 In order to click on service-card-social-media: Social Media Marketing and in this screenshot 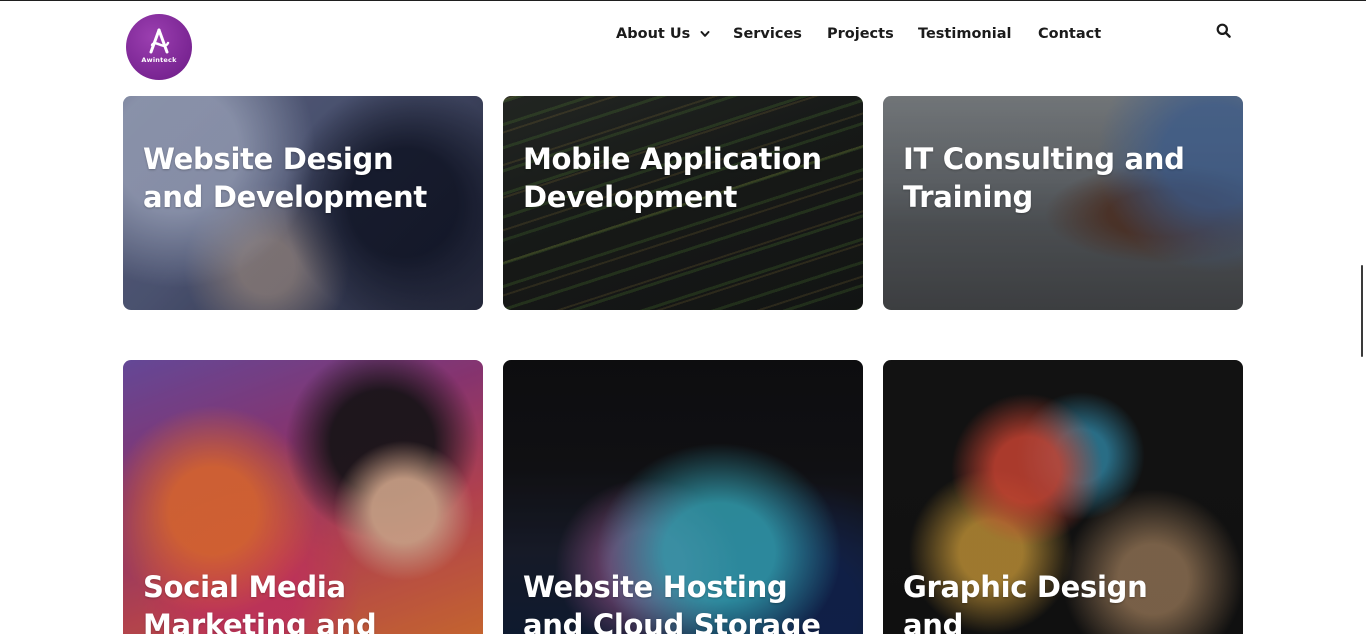, I will do `click(303, 497)`.